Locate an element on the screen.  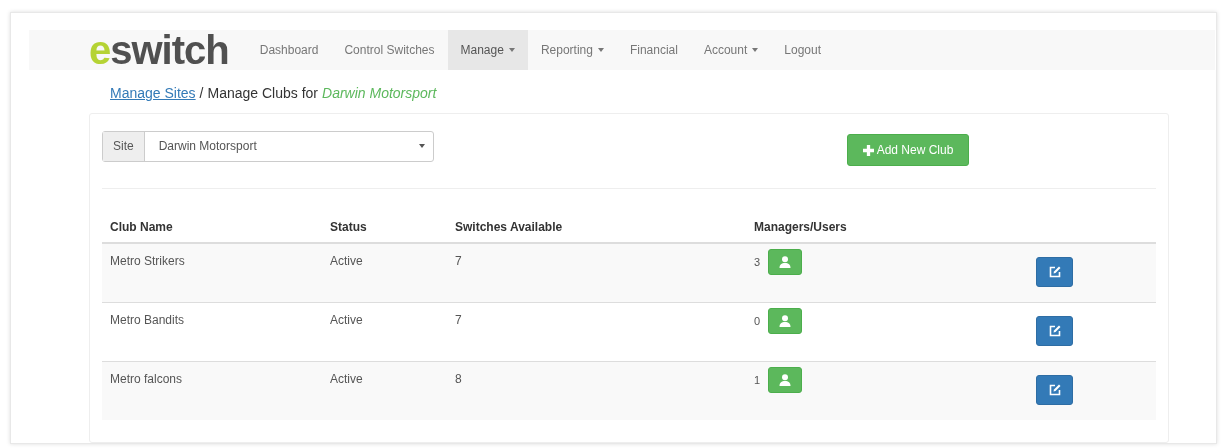
logo: eswitch is located at coordinates (159, 50).